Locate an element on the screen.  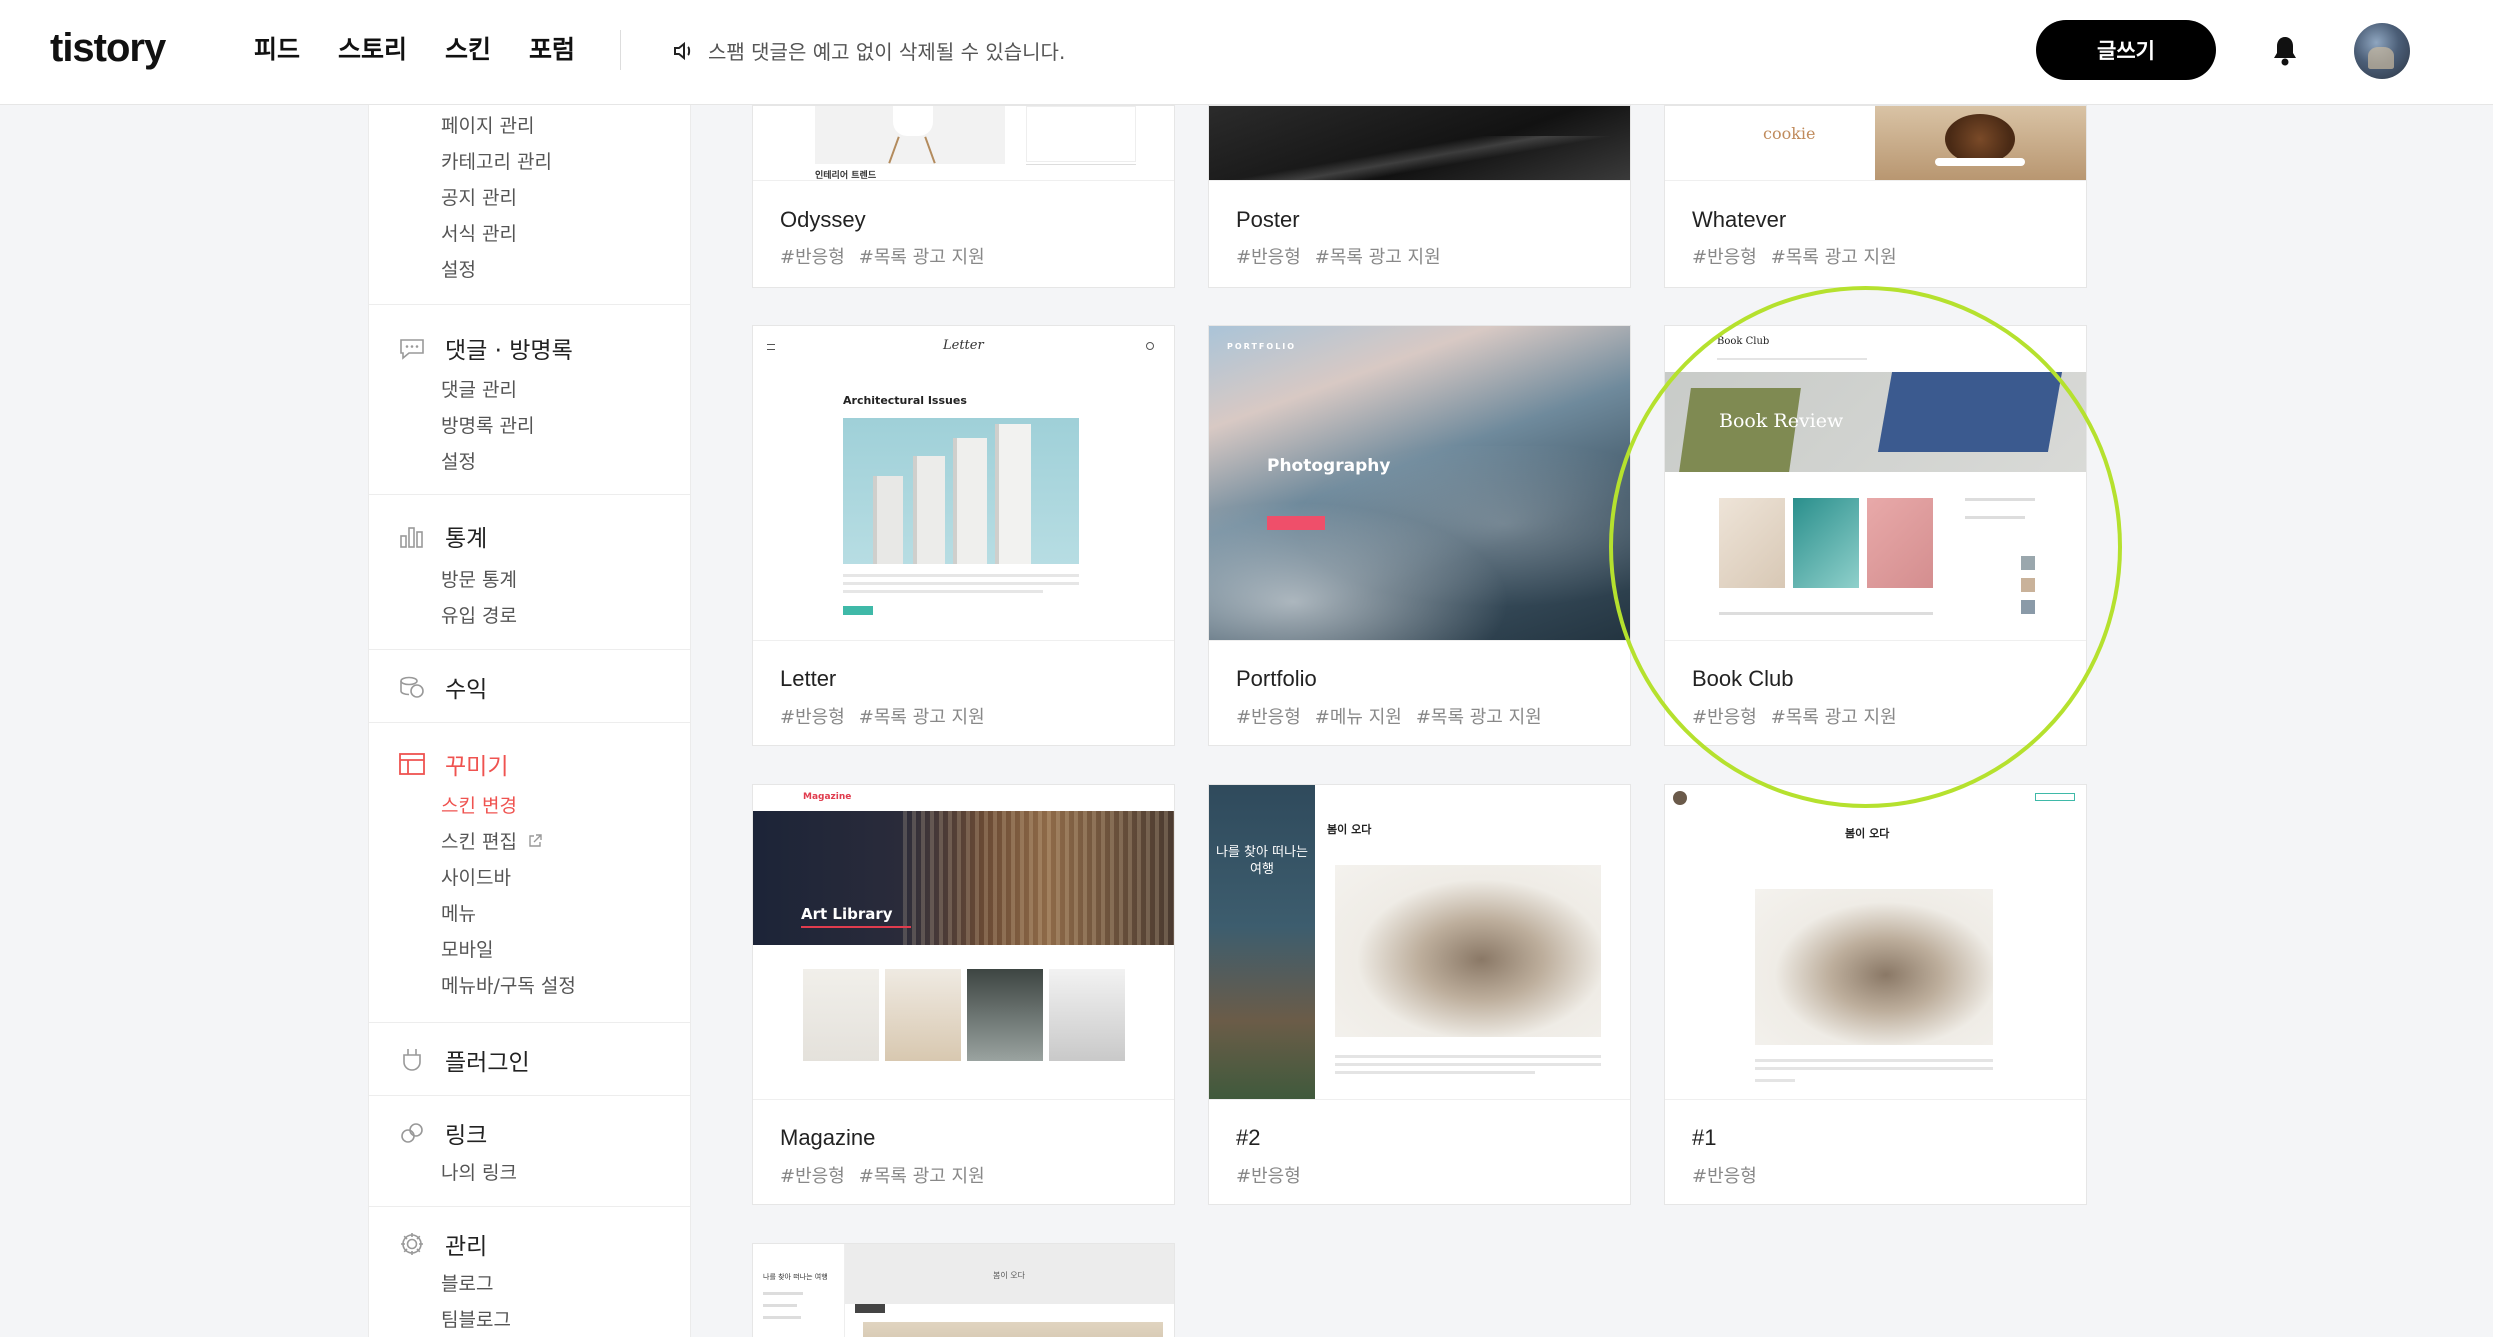
bar-chart-icon is located at coordinates (412, 536).